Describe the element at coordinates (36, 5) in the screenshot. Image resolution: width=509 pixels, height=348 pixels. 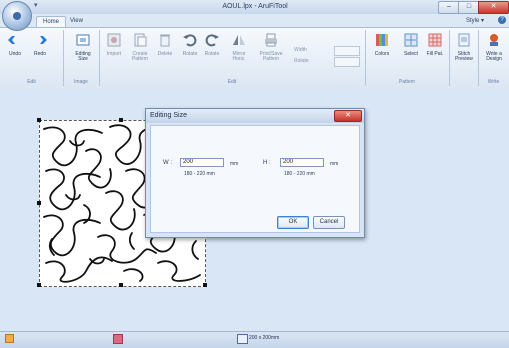
I see `quick-access-dropdown-icon: ▾` at that location.